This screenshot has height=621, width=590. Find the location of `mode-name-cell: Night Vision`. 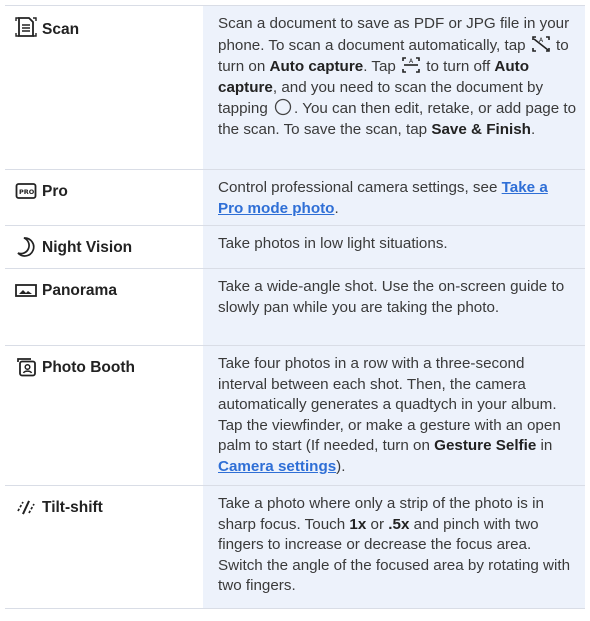

mode-name-cell: Night Vision is located at coordinates (104, 247).